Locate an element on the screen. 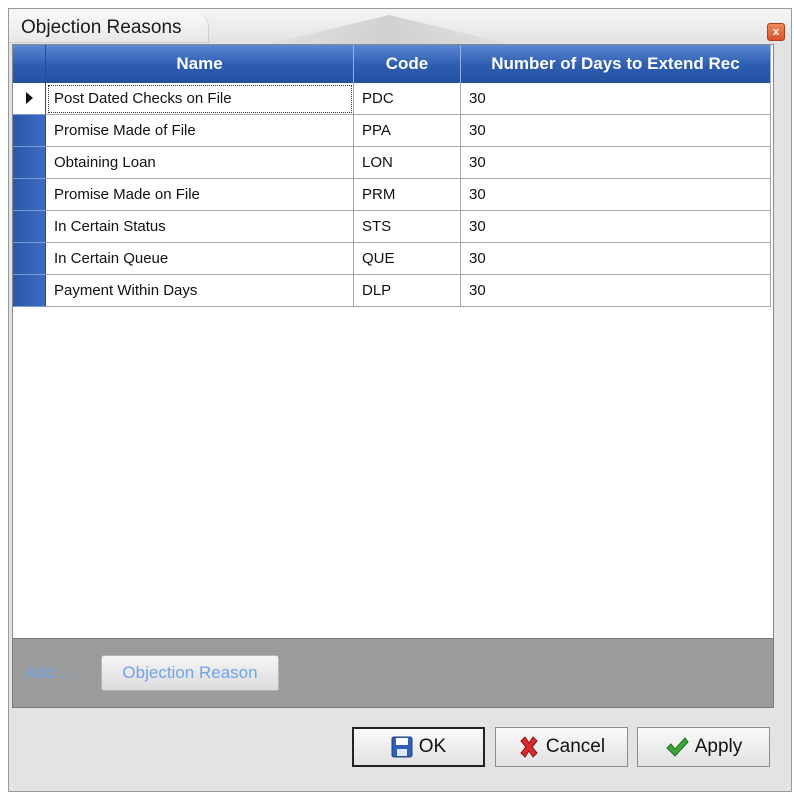  title-decoration is located at coordinates (389, 30).